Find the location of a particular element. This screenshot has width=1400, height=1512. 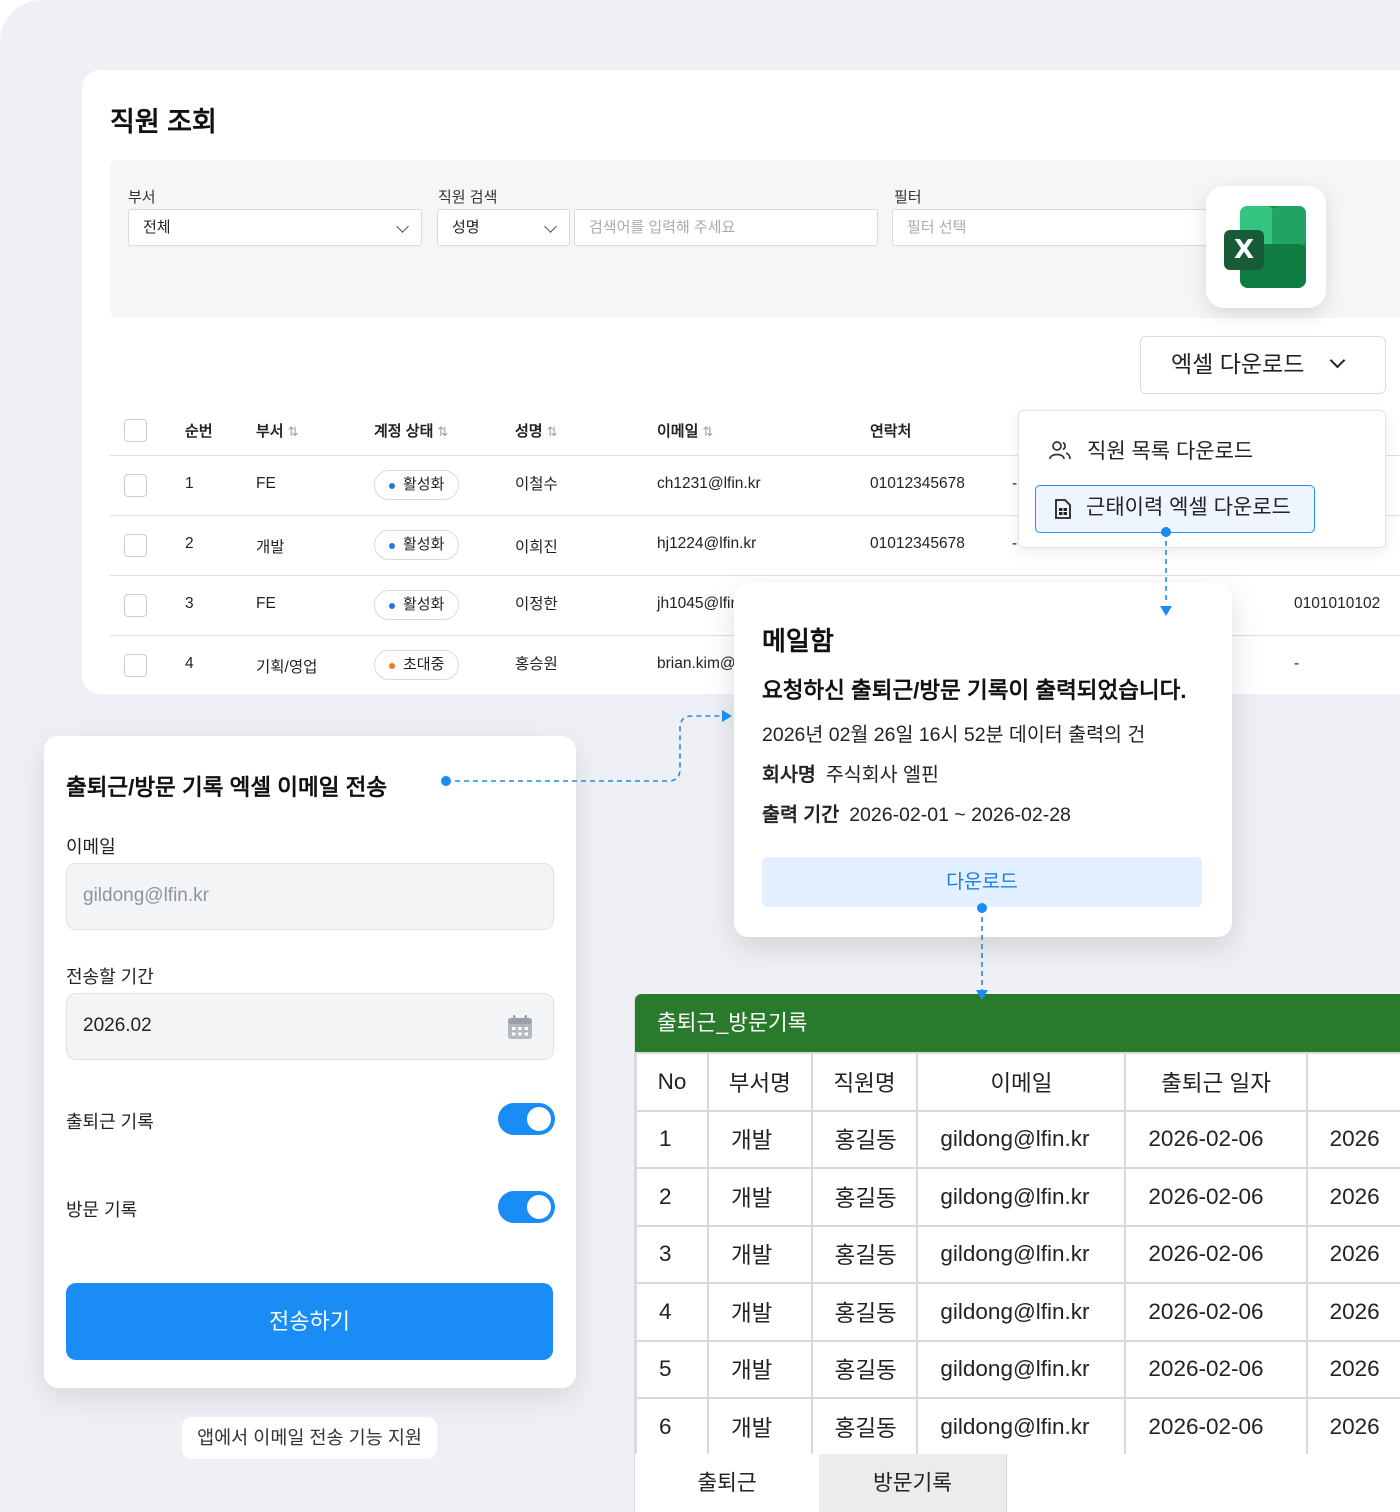

arrow-right-icon is located at coordinates (727, 716).